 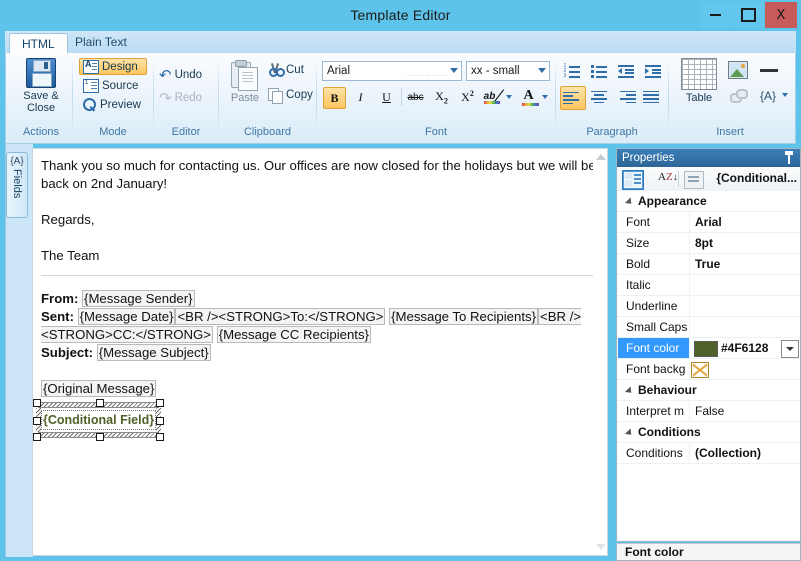 I want to click on underline-button: U, so click(x=386, y=97).